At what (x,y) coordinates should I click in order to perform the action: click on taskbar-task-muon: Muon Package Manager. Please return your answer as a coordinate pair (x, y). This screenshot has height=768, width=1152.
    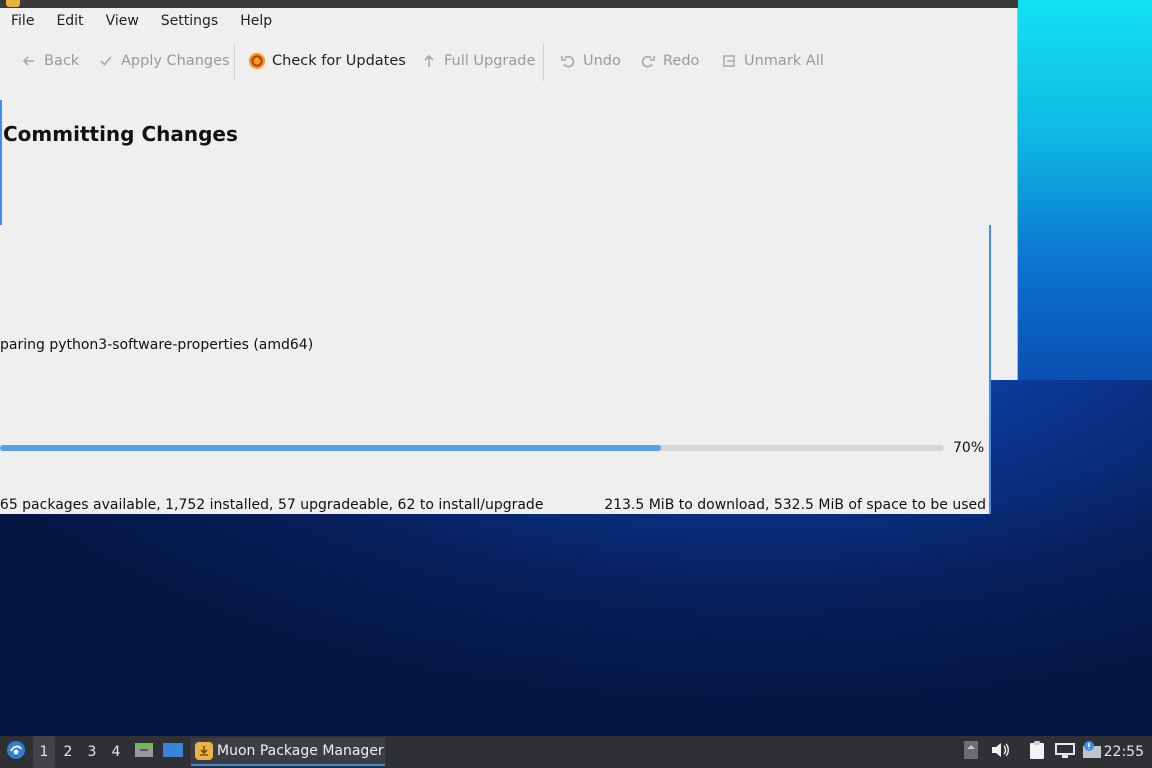
    Looking at the image, I should click on (288, 752).